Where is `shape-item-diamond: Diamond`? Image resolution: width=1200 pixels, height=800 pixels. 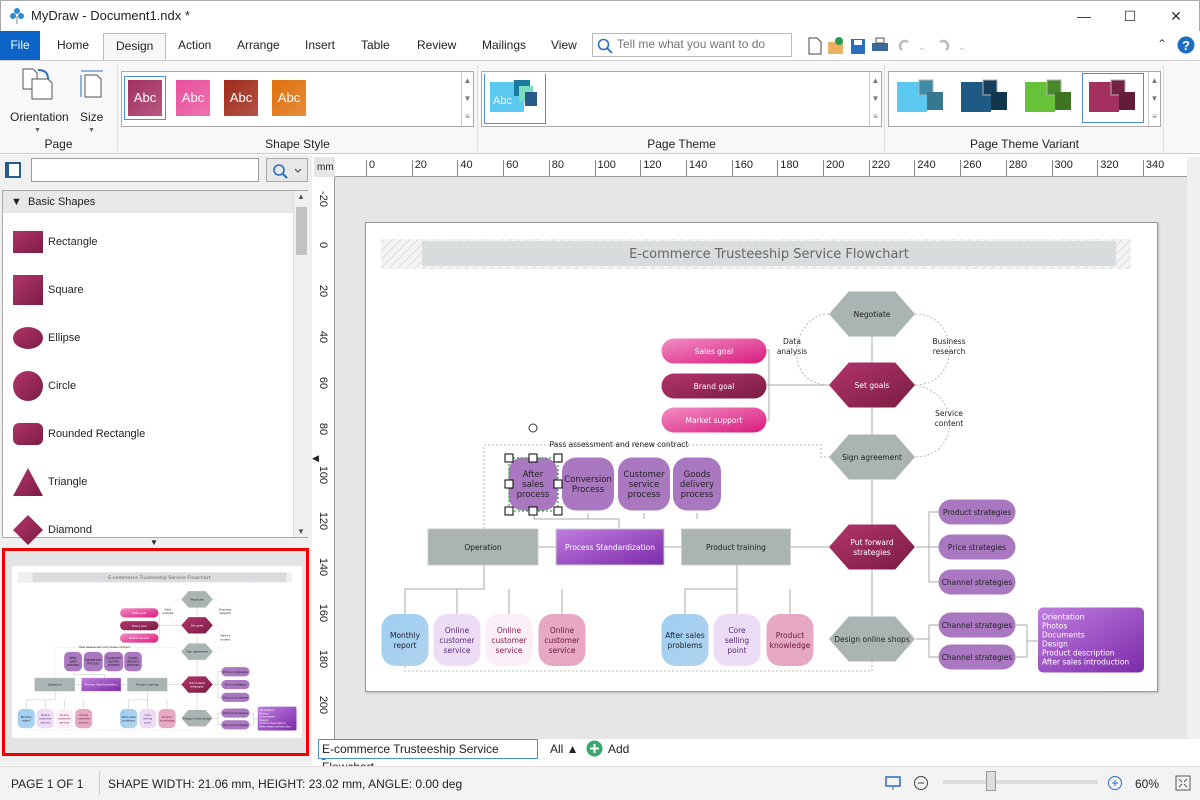
shape-item-diamond: Diamond is located at coordinates (148, 530).